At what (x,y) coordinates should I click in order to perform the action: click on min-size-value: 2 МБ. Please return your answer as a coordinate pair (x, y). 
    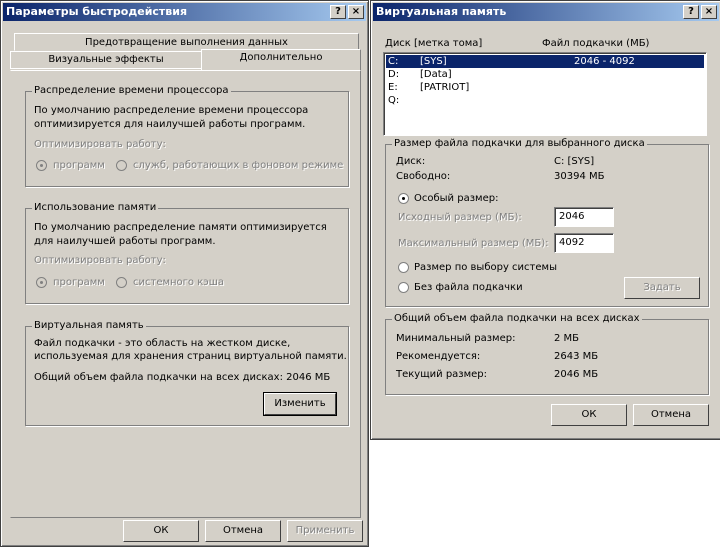
    Looking at the image, I should click on (567, 338).